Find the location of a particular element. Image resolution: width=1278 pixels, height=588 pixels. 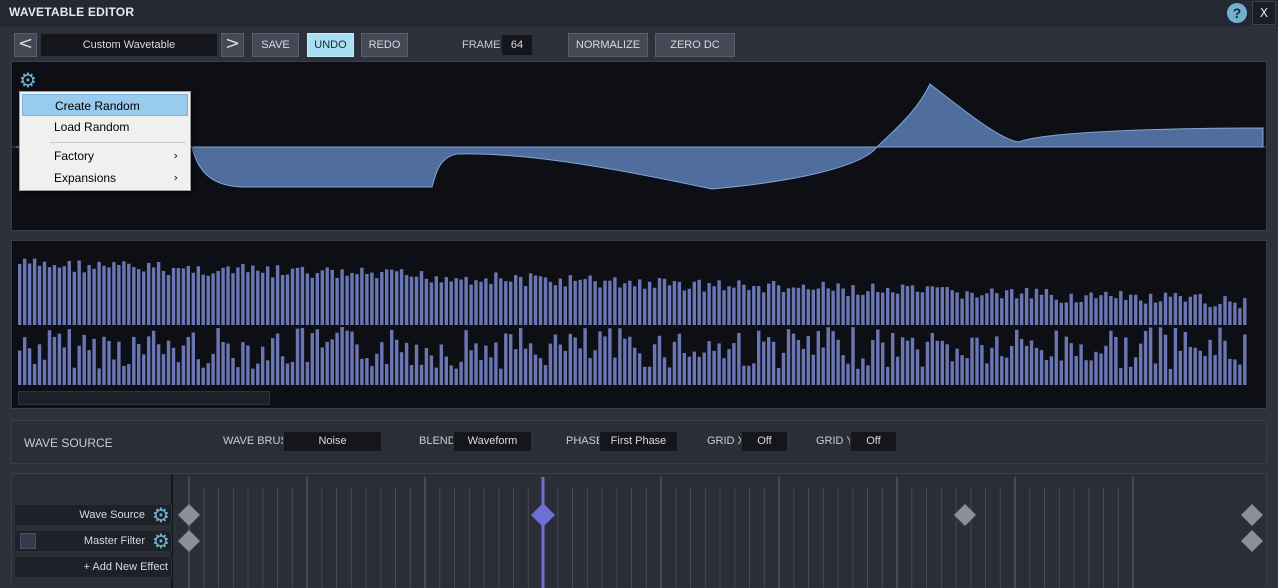

close-button: X is located at coordinates (1264, 13).